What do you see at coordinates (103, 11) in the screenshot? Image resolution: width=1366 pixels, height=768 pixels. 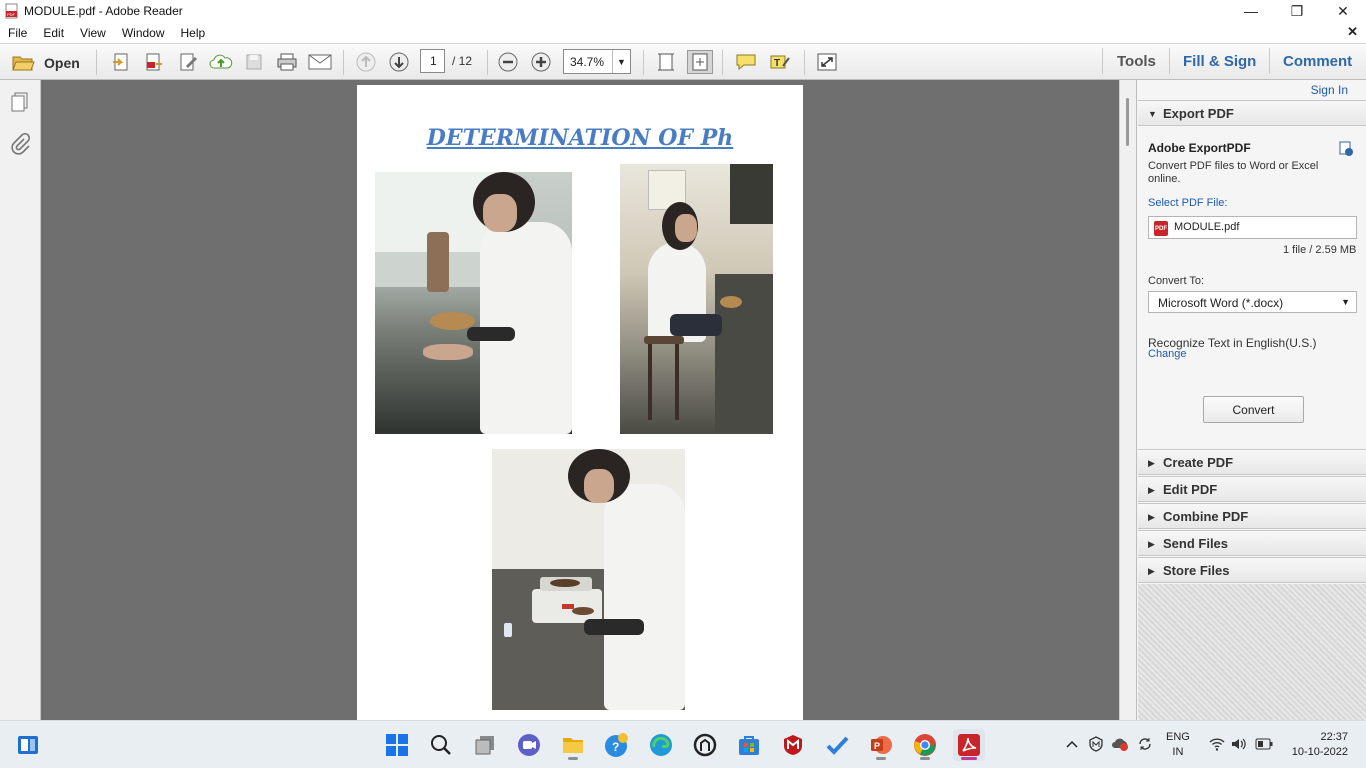 I see `window-title: MODULE.pdf - Adobe Reader` at bounding box center [103, 11].